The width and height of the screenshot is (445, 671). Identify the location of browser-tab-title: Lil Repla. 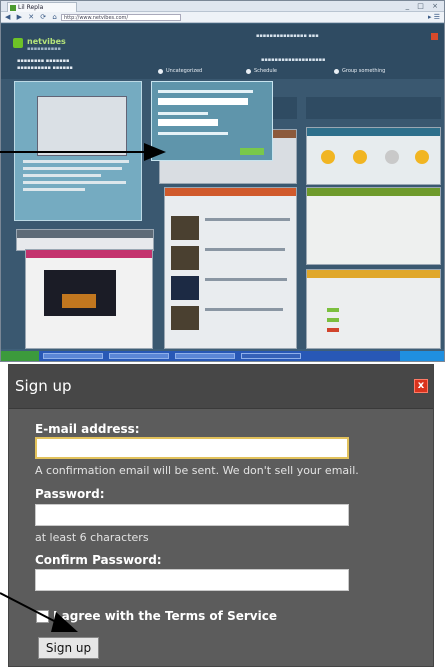
(31, 7).